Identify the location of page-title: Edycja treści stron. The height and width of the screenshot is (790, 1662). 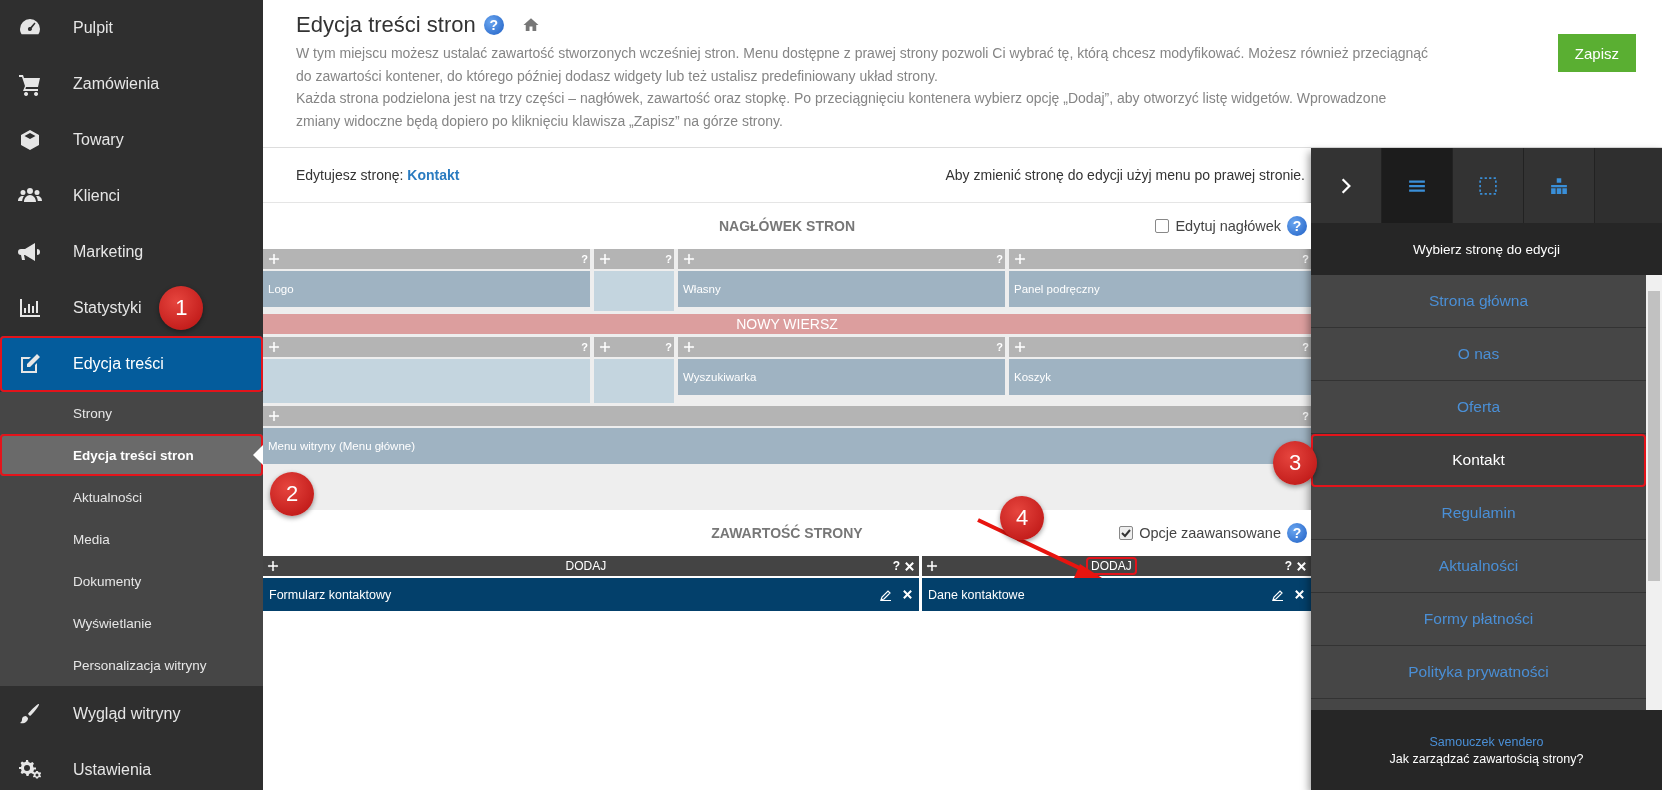
(386, 25).